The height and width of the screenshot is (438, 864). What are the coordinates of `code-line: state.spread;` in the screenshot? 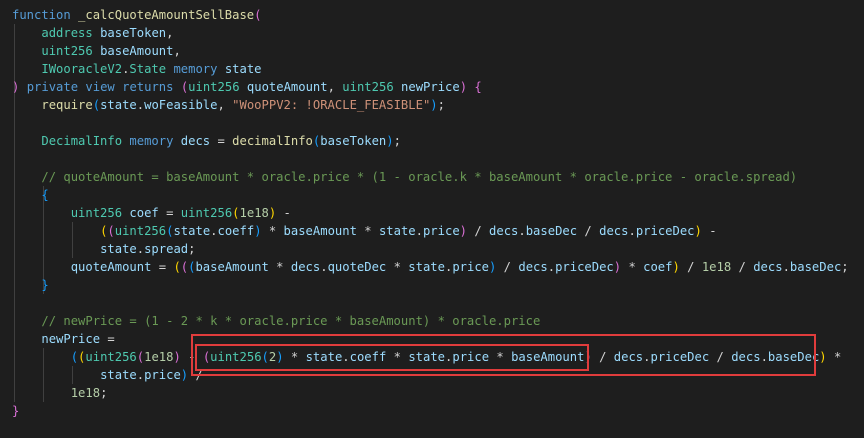 It's located at (103, 249).